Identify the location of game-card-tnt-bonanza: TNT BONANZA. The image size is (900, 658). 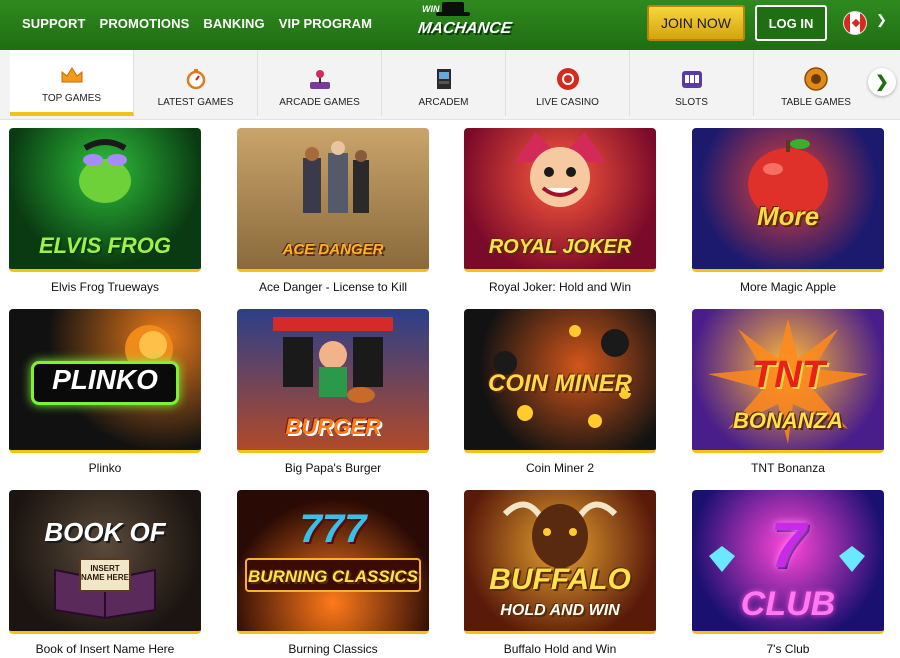
(788, 381).